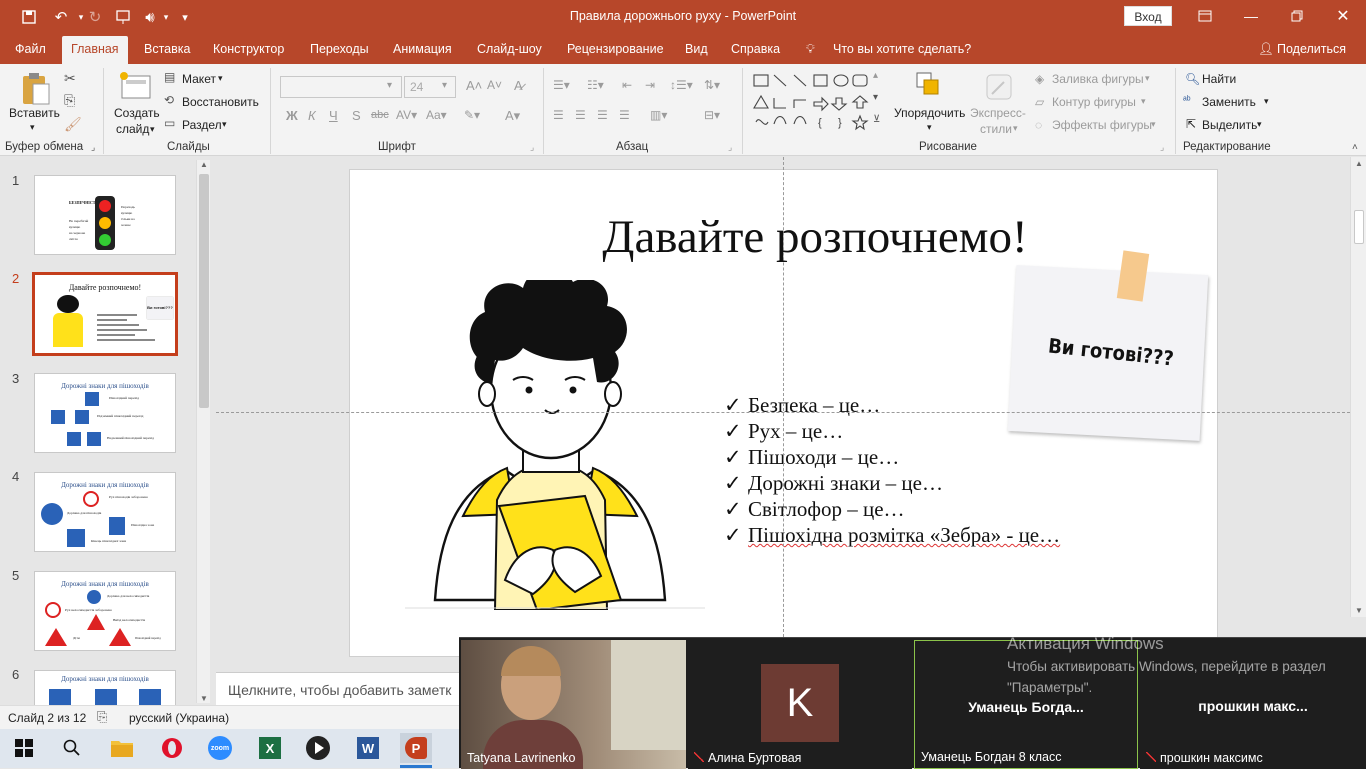 Image resolution: width=1366 pixels, height=769 pixels. What do you see at coordinates (312, 115) in the screenshot?
I see `italic-icon: К` at bounding box center [312, 115].